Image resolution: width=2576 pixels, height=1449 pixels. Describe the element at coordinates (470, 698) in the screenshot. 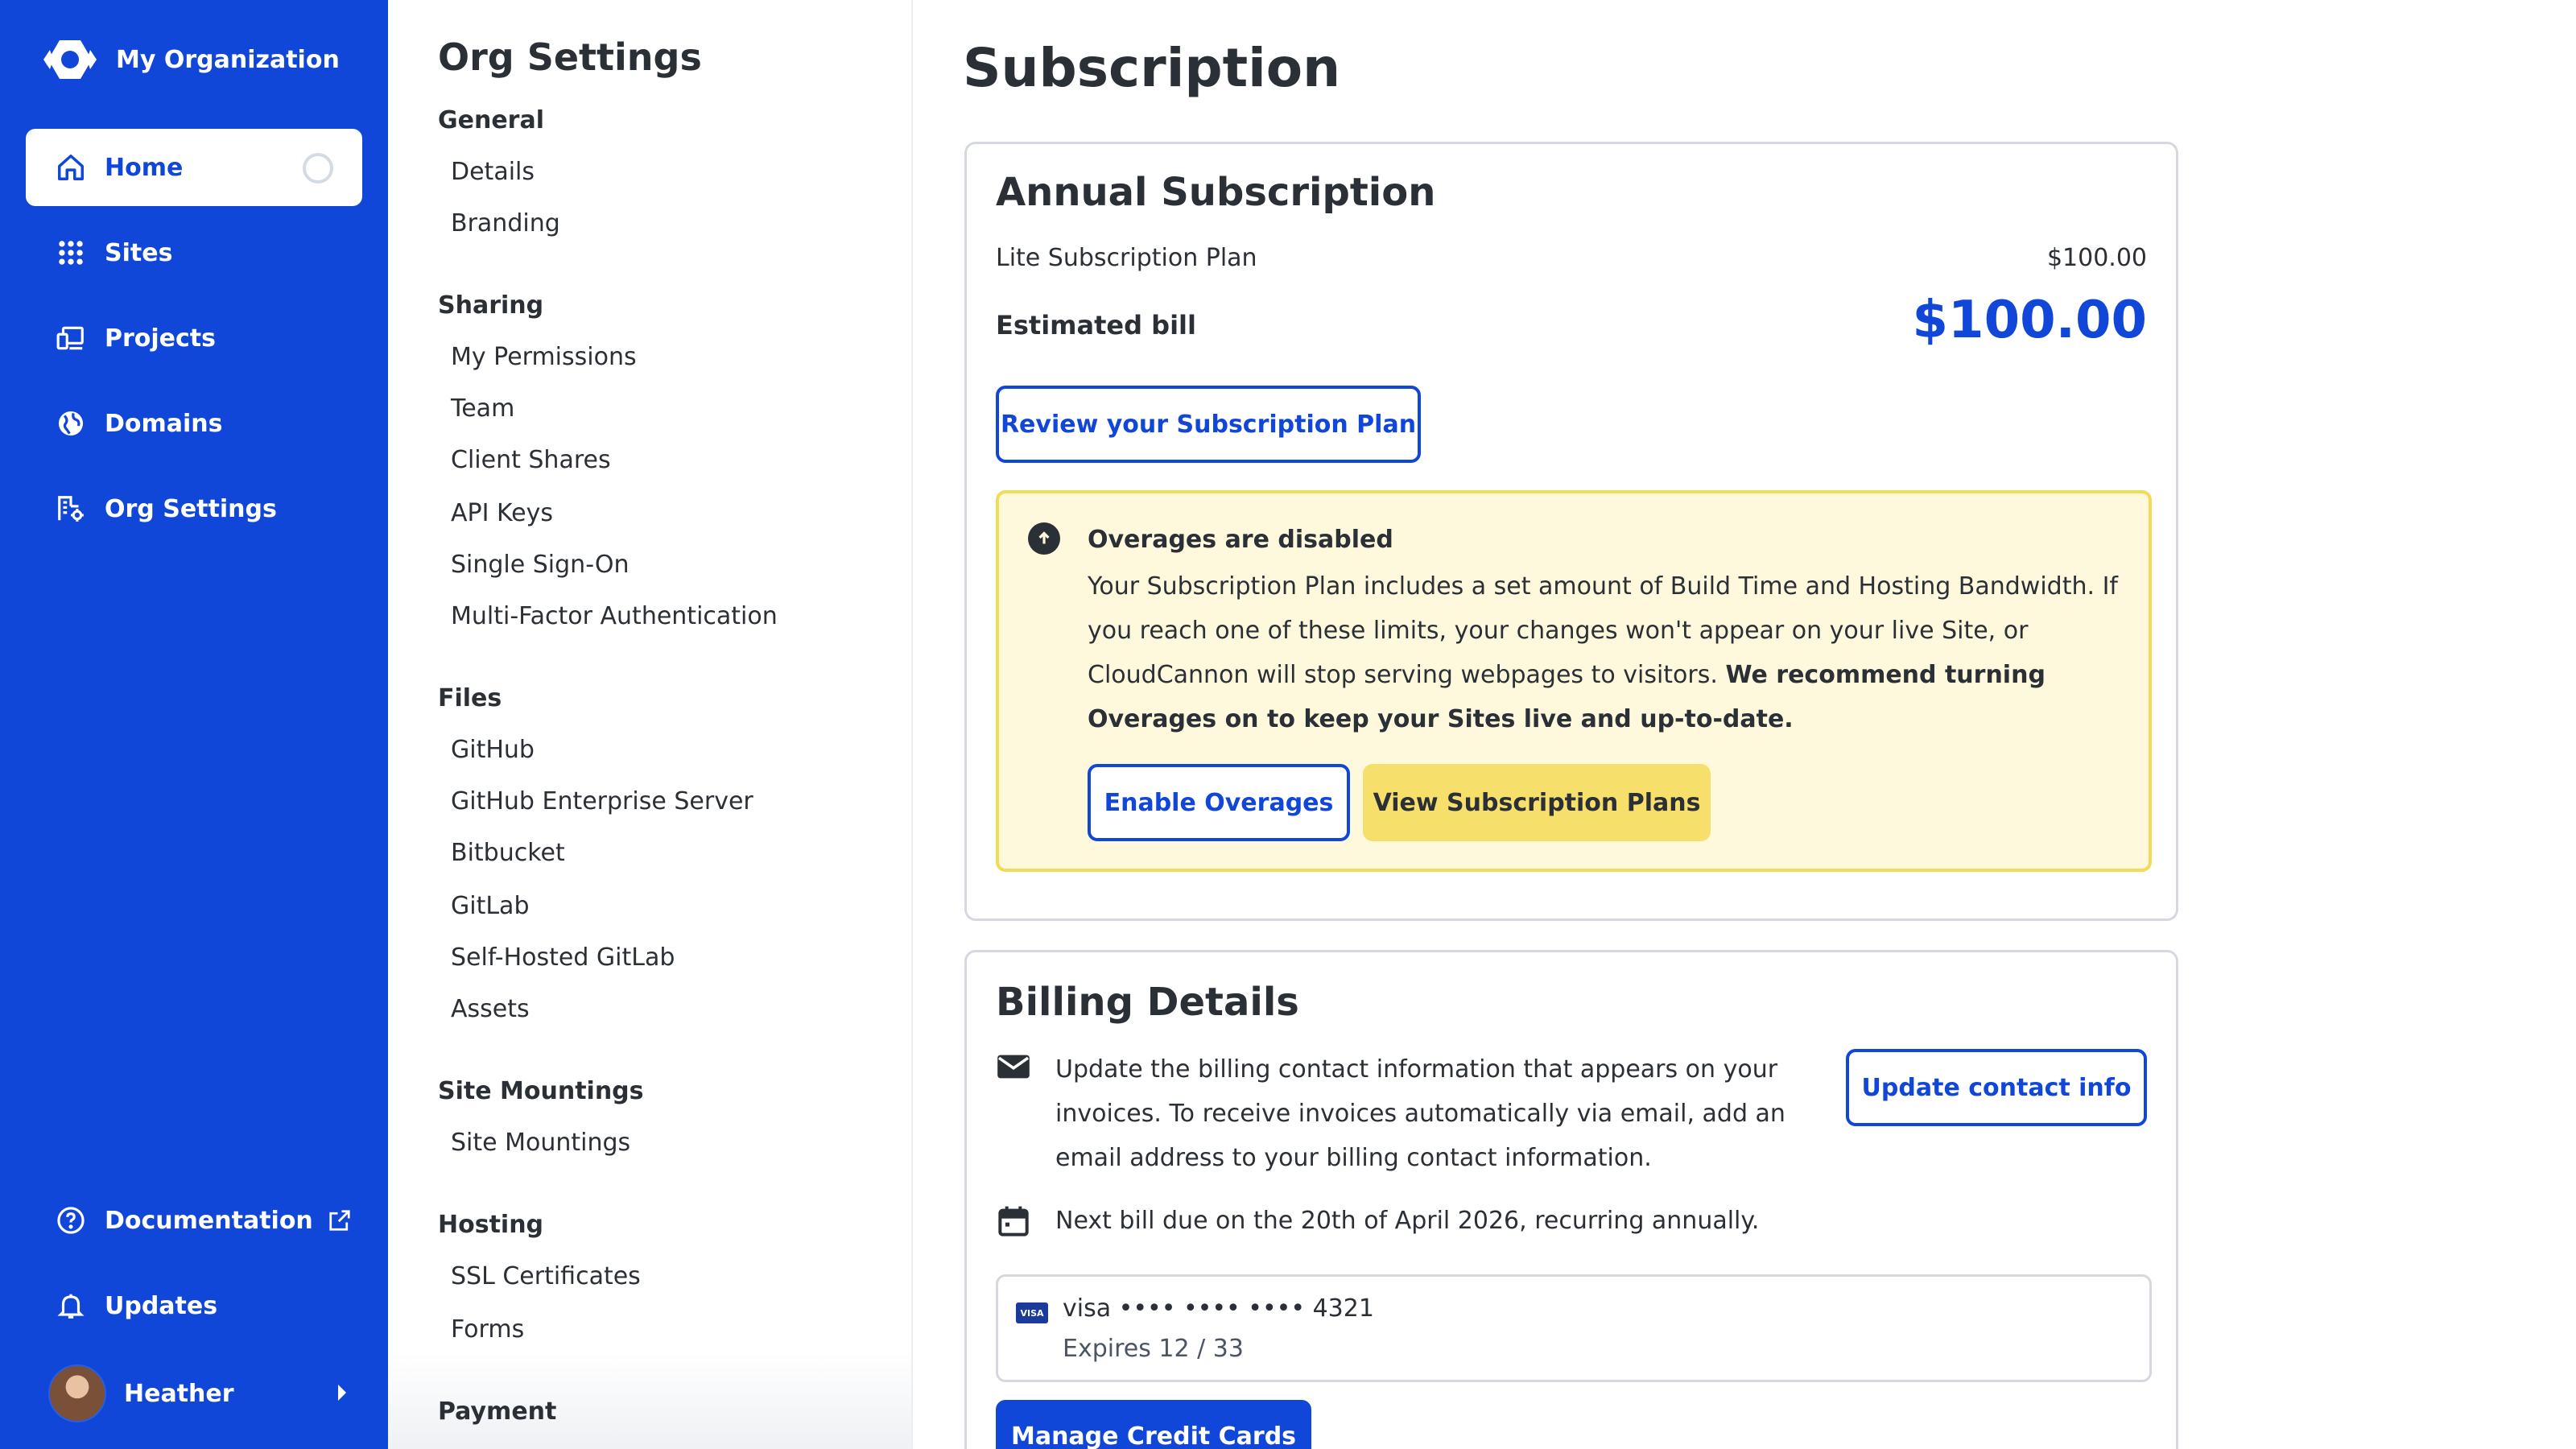

I see `settings-section-title: Files` at that location.